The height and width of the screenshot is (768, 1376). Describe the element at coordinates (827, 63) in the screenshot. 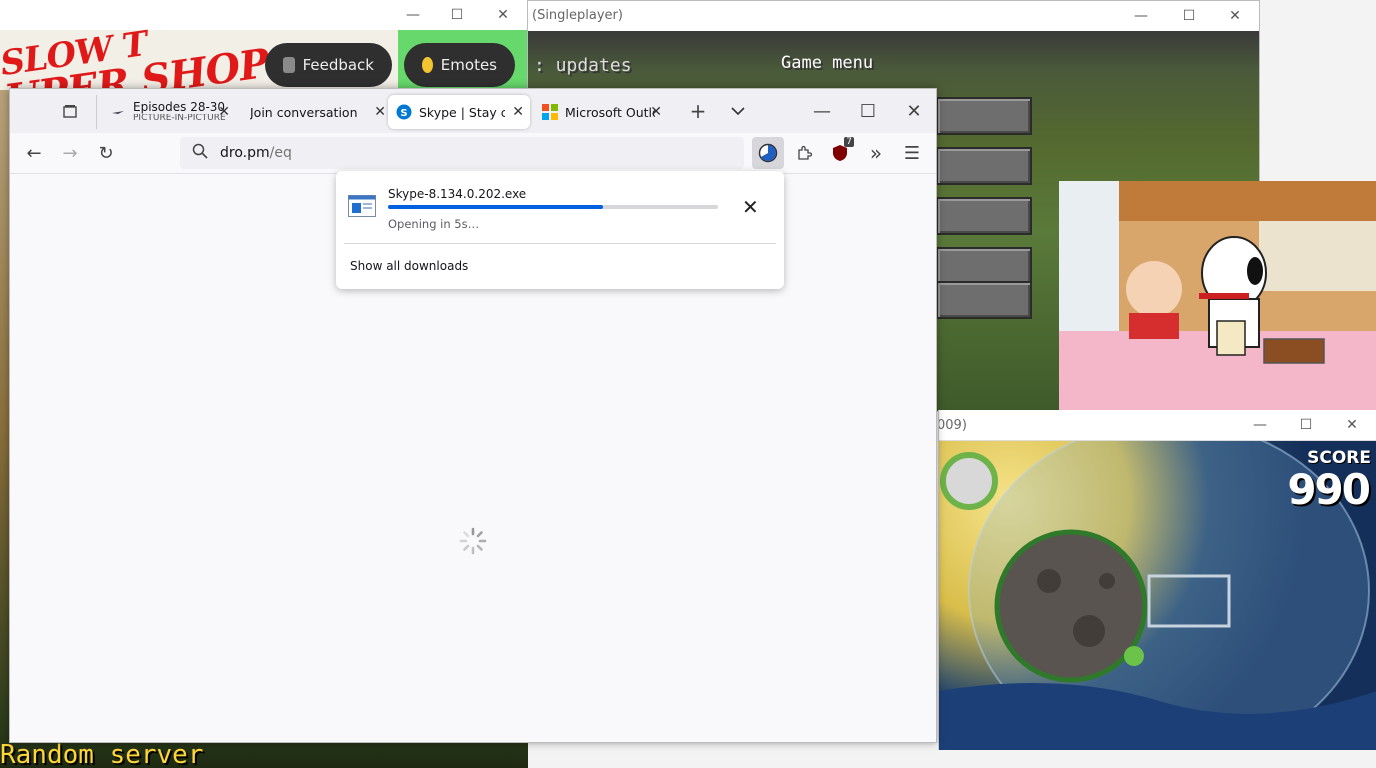

I see `game-menu-title: Game menu` at that location.